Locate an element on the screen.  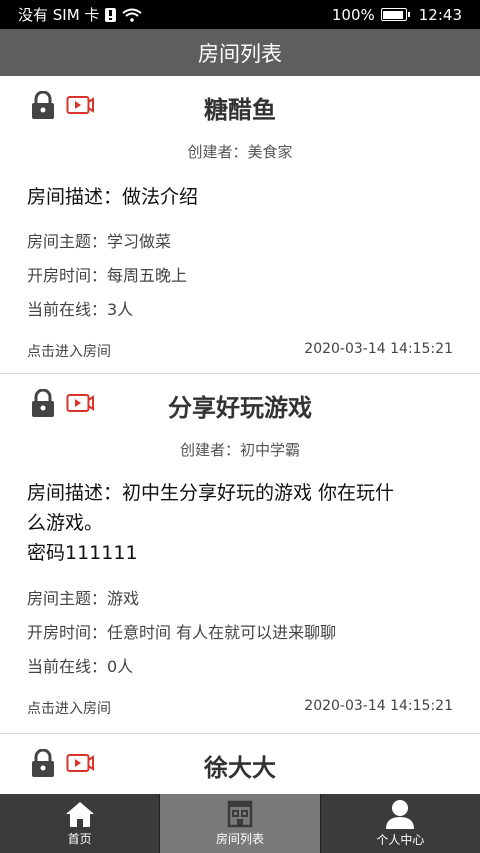
bottom-tab-bar: 首页 房间列表 个人中心 is located at coordinates (240, 823).